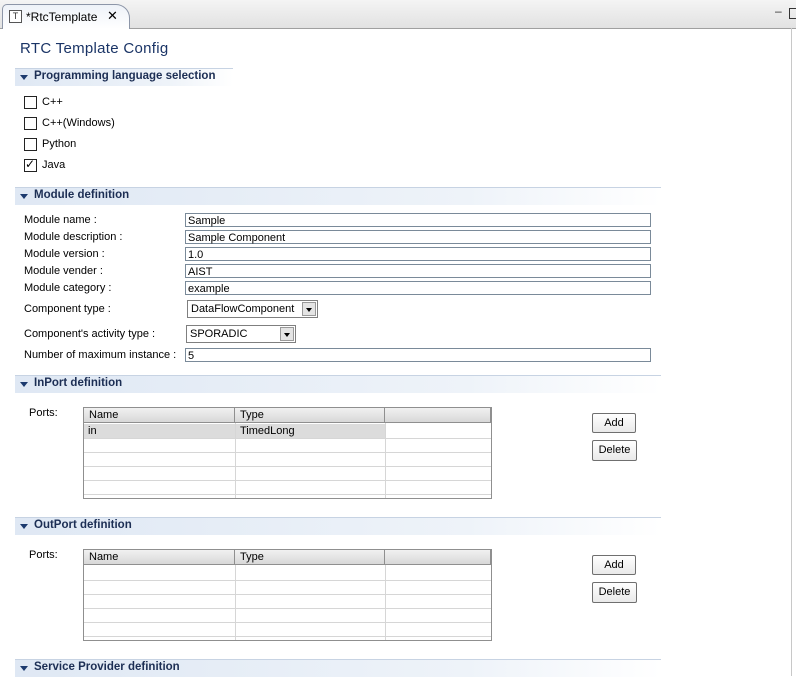  Describe the element at coordinates (418, 355) in the screenshot. I see `max-instance-input: 5` at that location.